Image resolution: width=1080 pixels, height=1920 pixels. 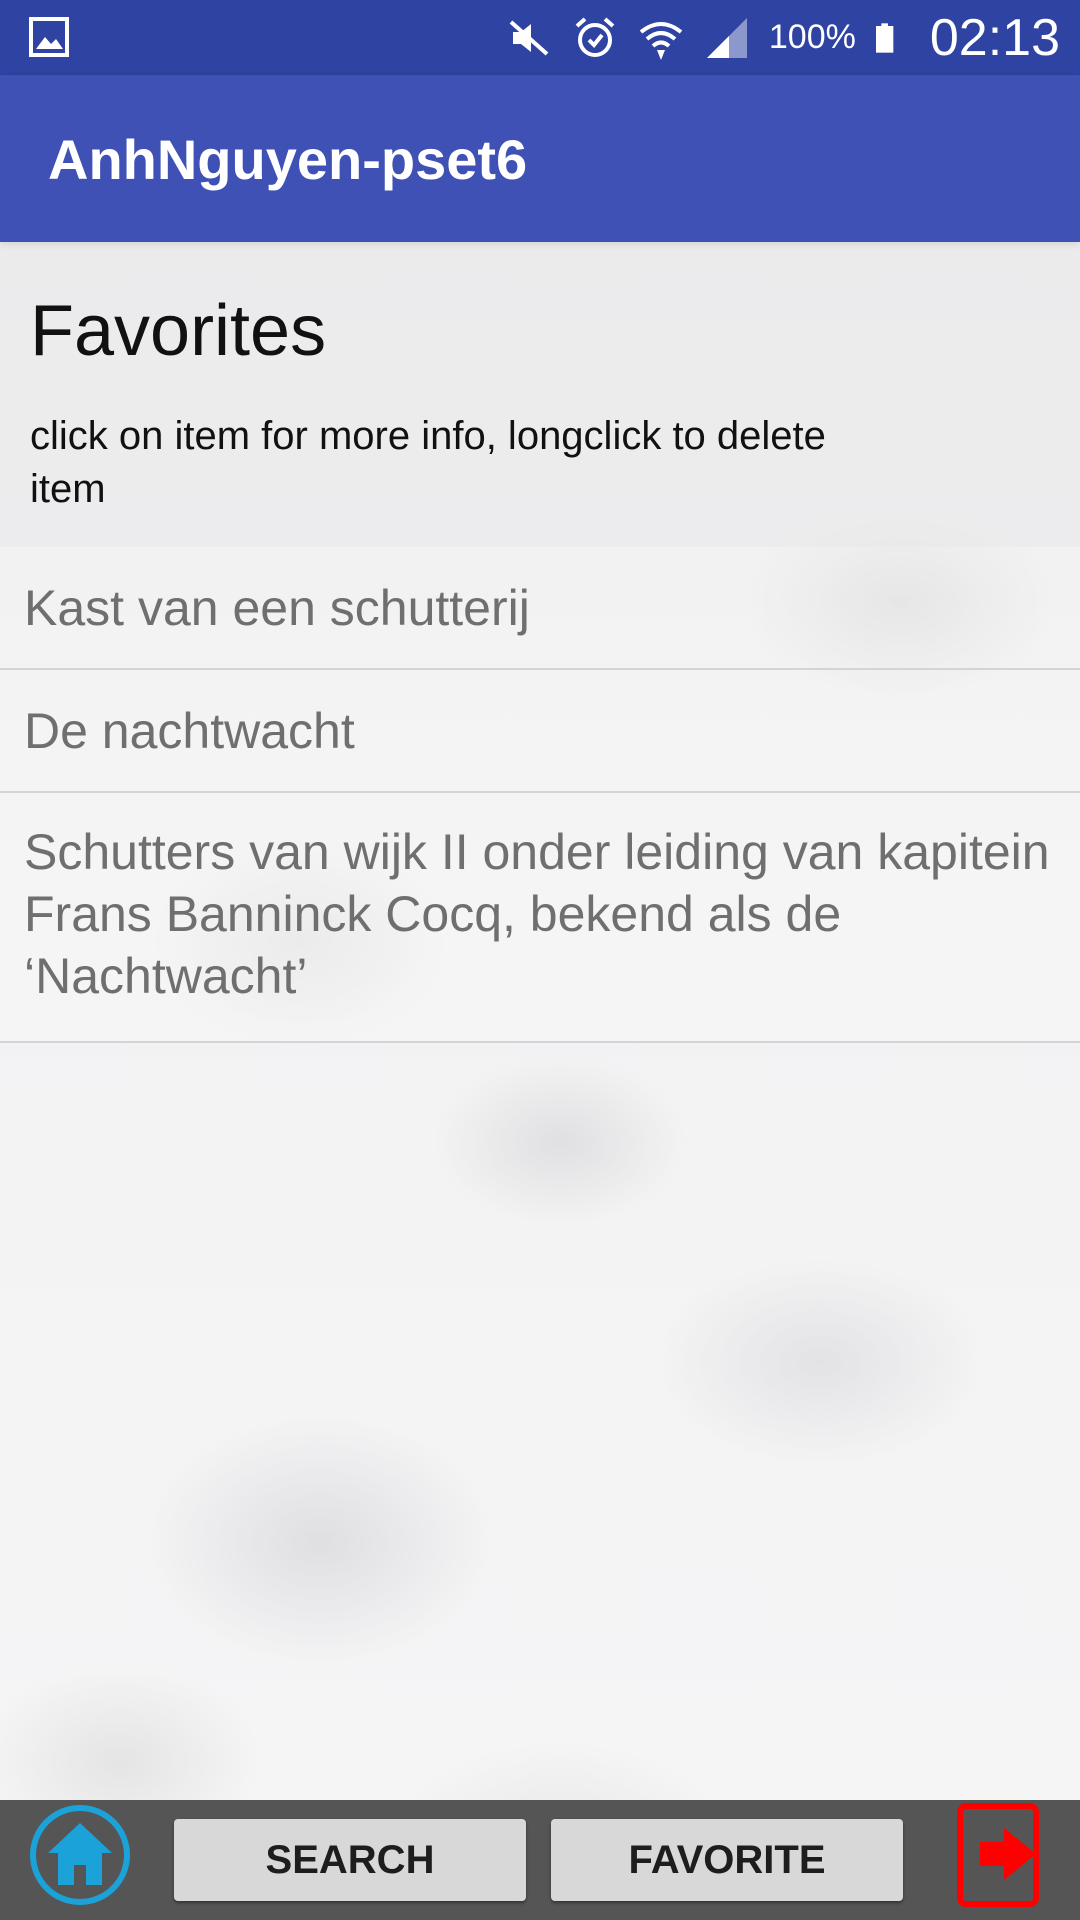 I want to click on signal-icon, so click(x=726, y=37).